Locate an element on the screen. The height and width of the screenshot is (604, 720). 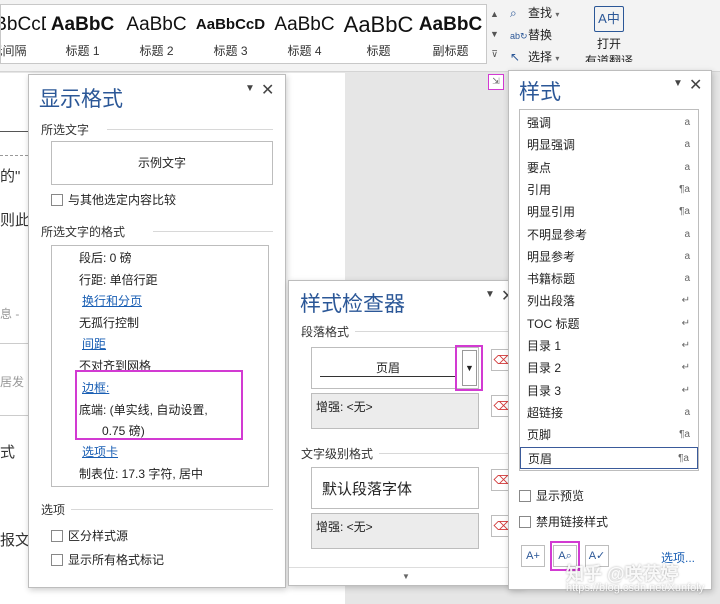
doc-text: 报文 is located at coordinates (15, 540).